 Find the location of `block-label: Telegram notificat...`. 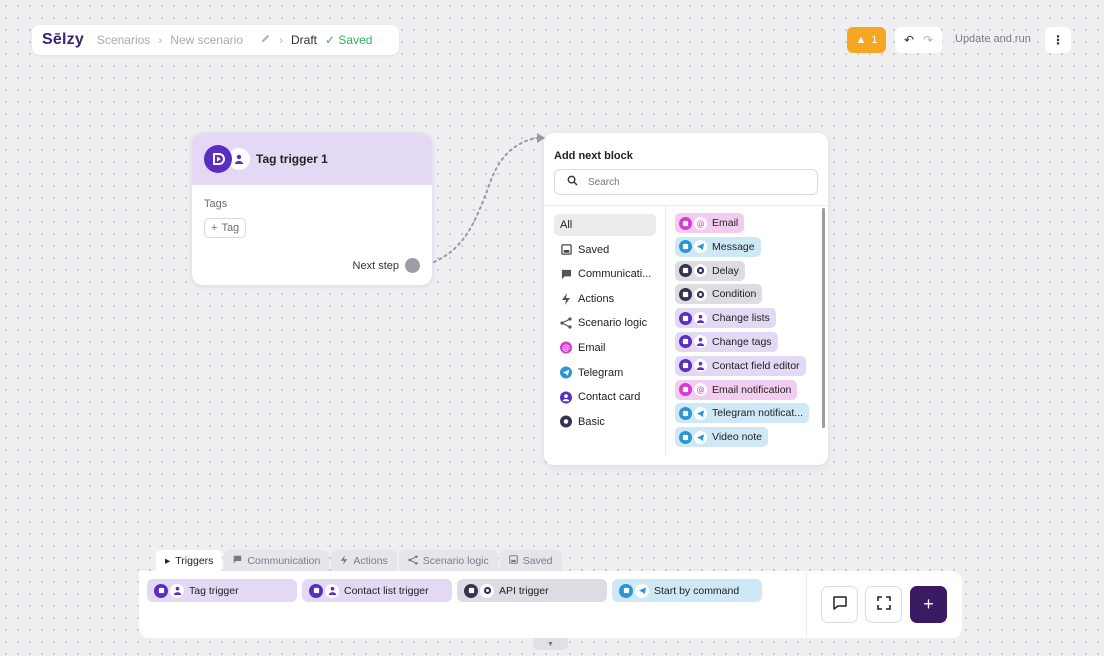

block-label: Telegram notificat... is located at coordinates (758, 413).